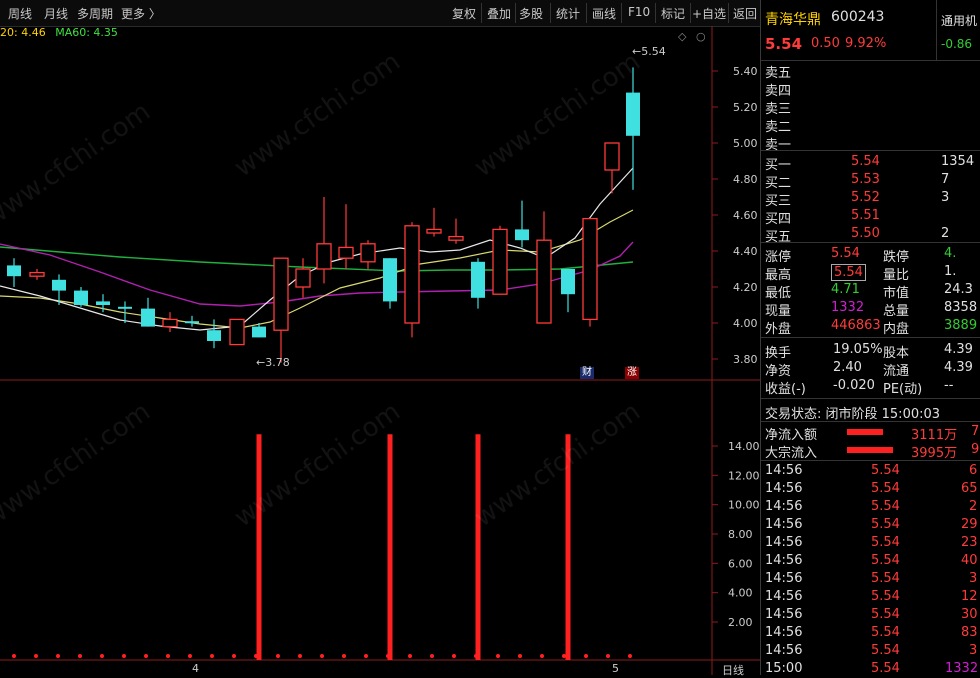 Image resolution: width=980 pixels, height=678 pixels. What do you see at coordinates (847, 367) in the screenshot?
I see `stat-value: 2.40` at bounding box center [847, 367].